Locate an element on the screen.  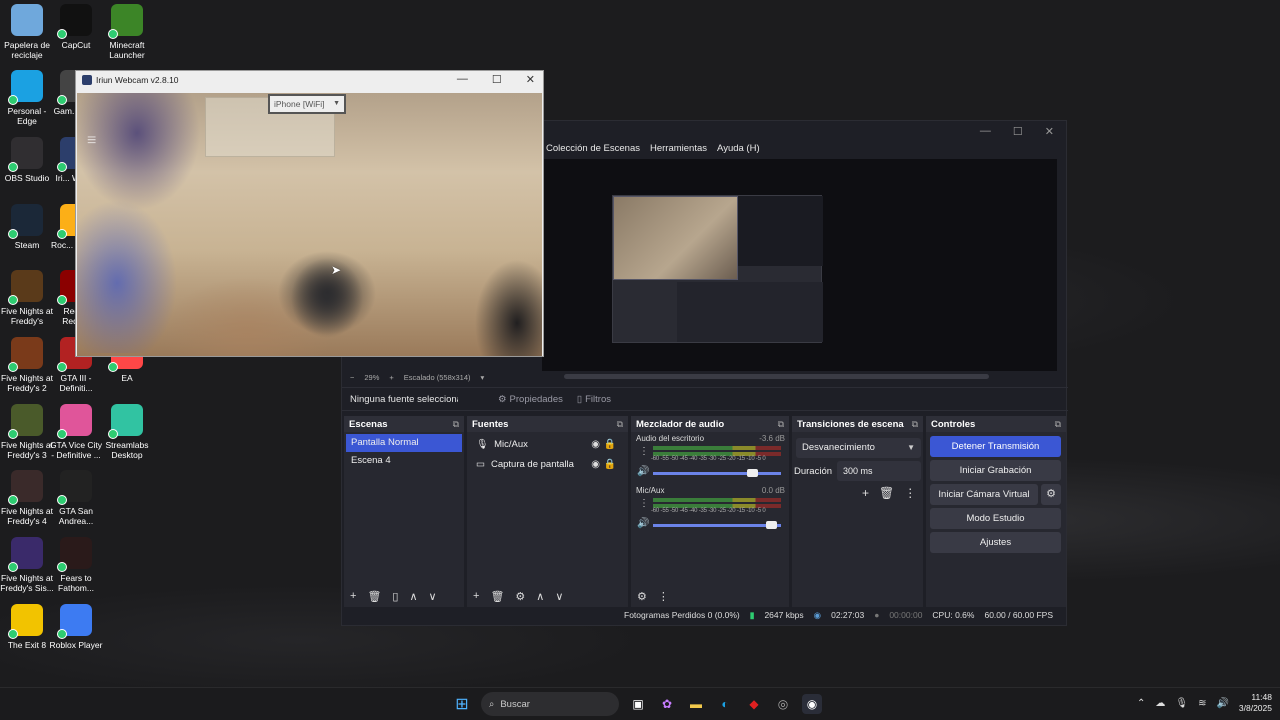
stop-stream-button: Detener Transmisión is located at coordinates (995, 446).